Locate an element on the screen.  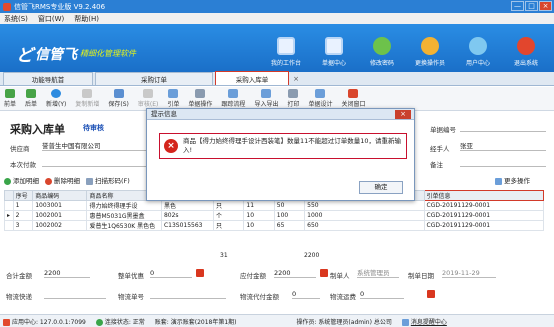
window-title: 信管飞RMS专业版 V9.2.406 is located at coordinates (60, 6).